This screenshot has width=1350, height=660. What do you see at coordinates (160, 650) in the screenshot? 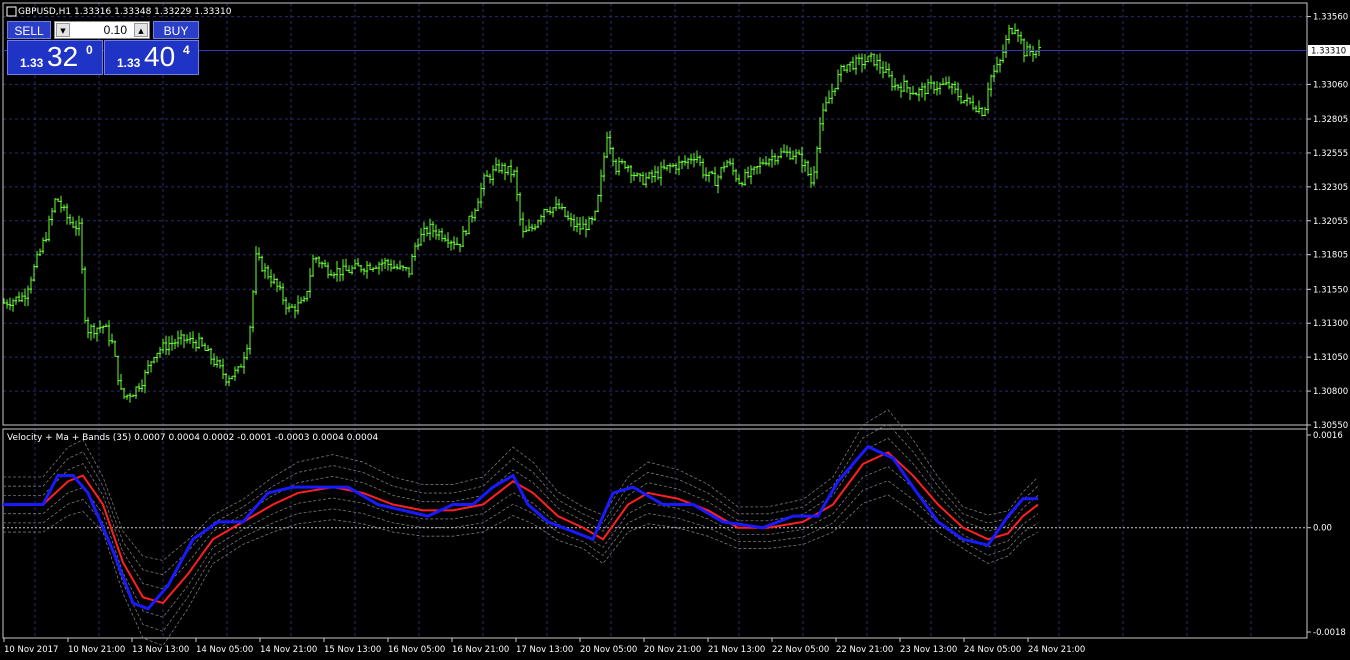
I see `time-axis-label: 13 Nov 13:00` at bounding box center [160, 650].